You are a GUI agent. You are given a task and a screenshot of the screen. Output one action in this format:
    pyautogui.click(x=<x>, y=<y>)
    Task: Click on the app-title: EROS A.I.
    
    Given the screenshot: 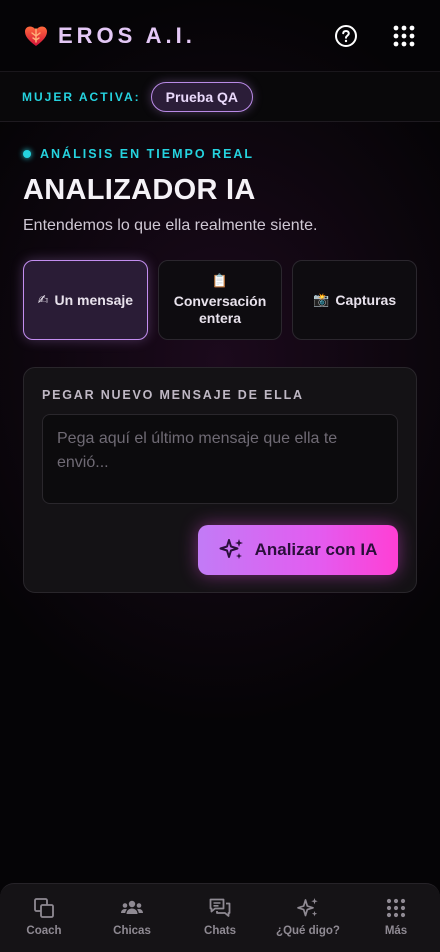 What is the action you would take?
    pyautogui.click(x=127, y=35)
    